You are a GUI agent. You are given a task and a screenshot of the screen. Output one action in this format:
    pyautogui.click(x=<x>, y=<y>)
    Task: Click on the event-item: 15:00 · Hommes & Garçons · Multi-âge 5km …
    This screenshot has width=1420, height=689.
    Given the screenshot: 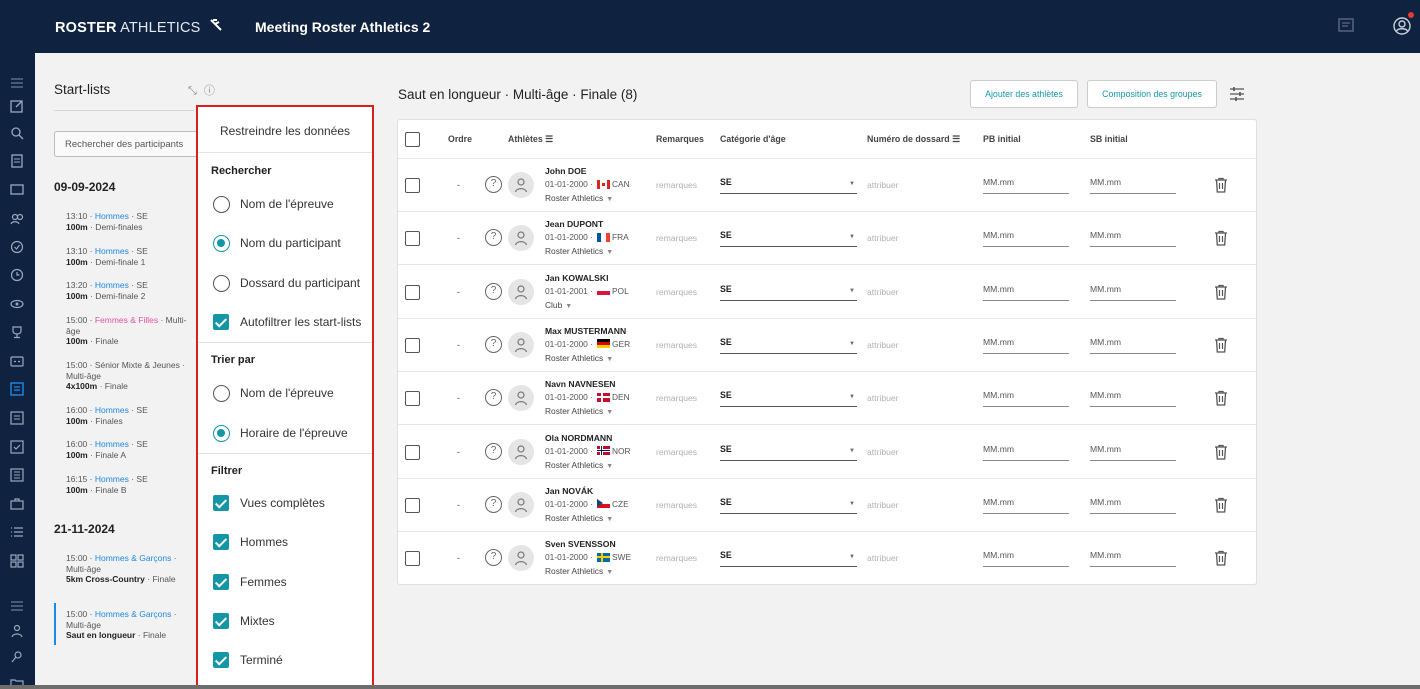 What is the action you would take?
    pyautogui.click(x=131, y=569)
    